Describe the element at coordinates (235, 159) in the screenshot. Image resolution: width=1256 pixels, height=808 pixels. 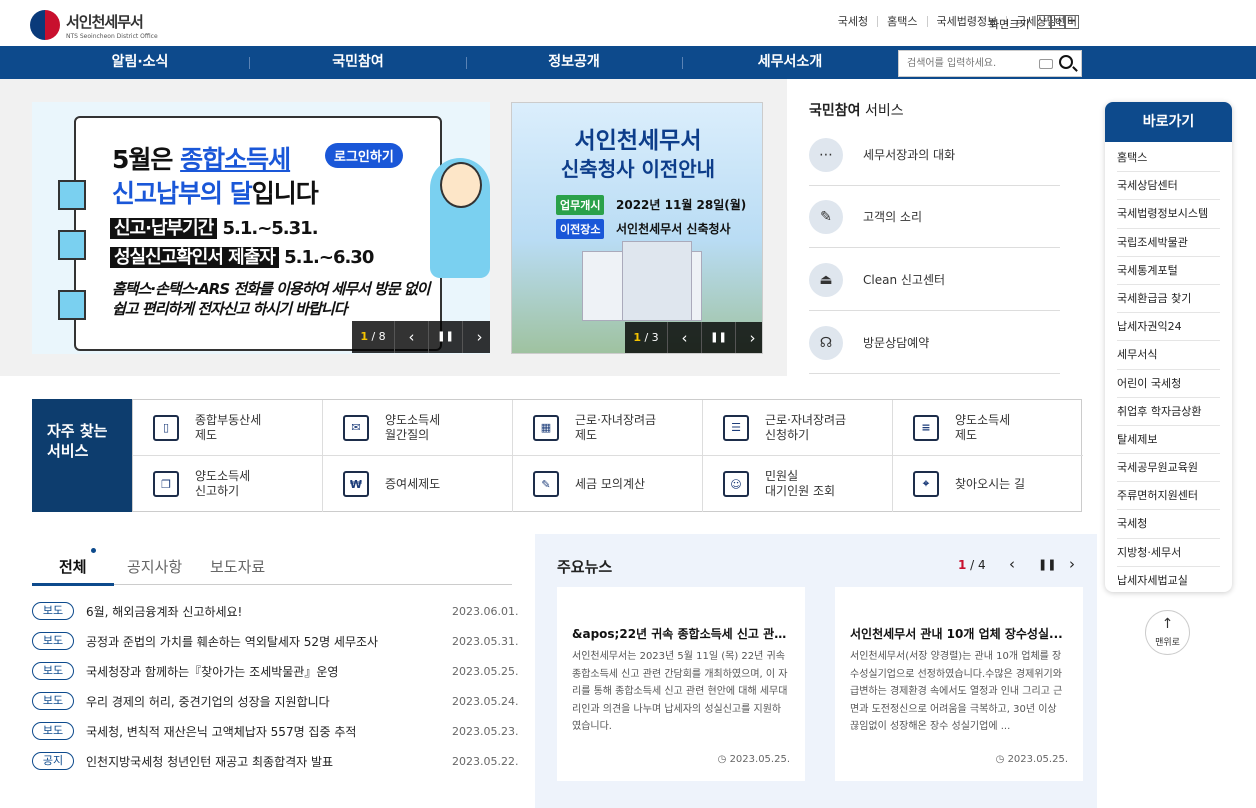
I see `banner-highlight: 종합소득세` at that location.